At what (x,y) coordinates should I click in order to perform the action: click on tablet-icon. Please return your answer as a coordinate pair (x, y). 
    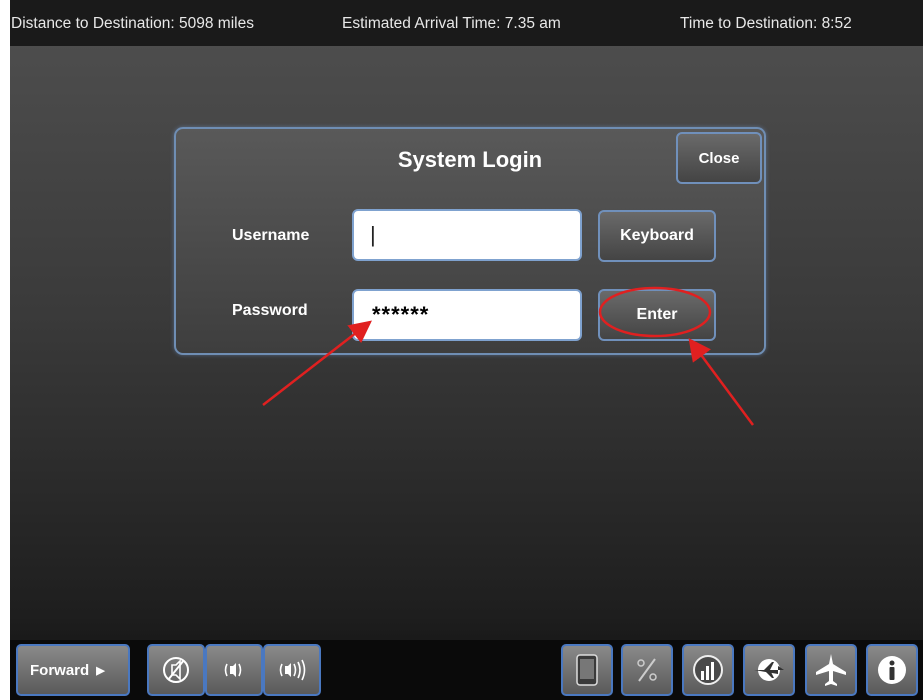
    Looking at the image, I should click on (587, 670).